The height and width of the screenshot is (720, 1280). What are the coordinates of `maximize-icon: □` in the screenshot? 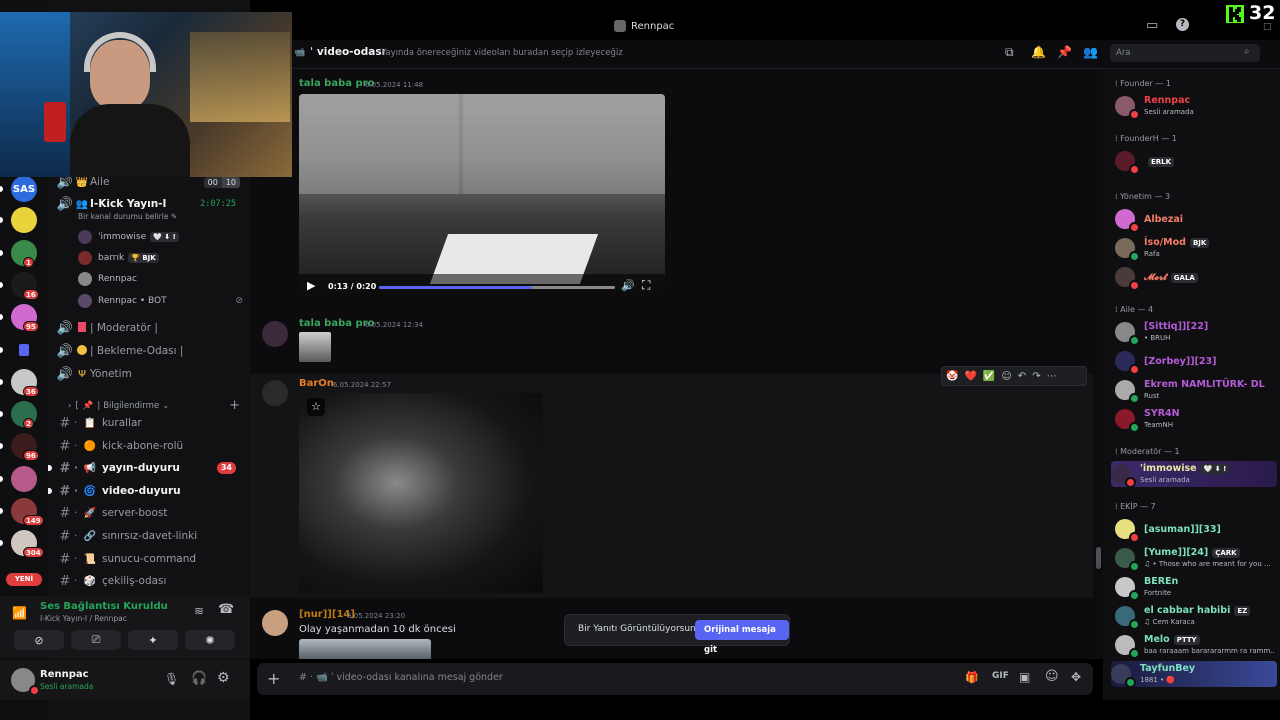 It's located at (1267, 27).